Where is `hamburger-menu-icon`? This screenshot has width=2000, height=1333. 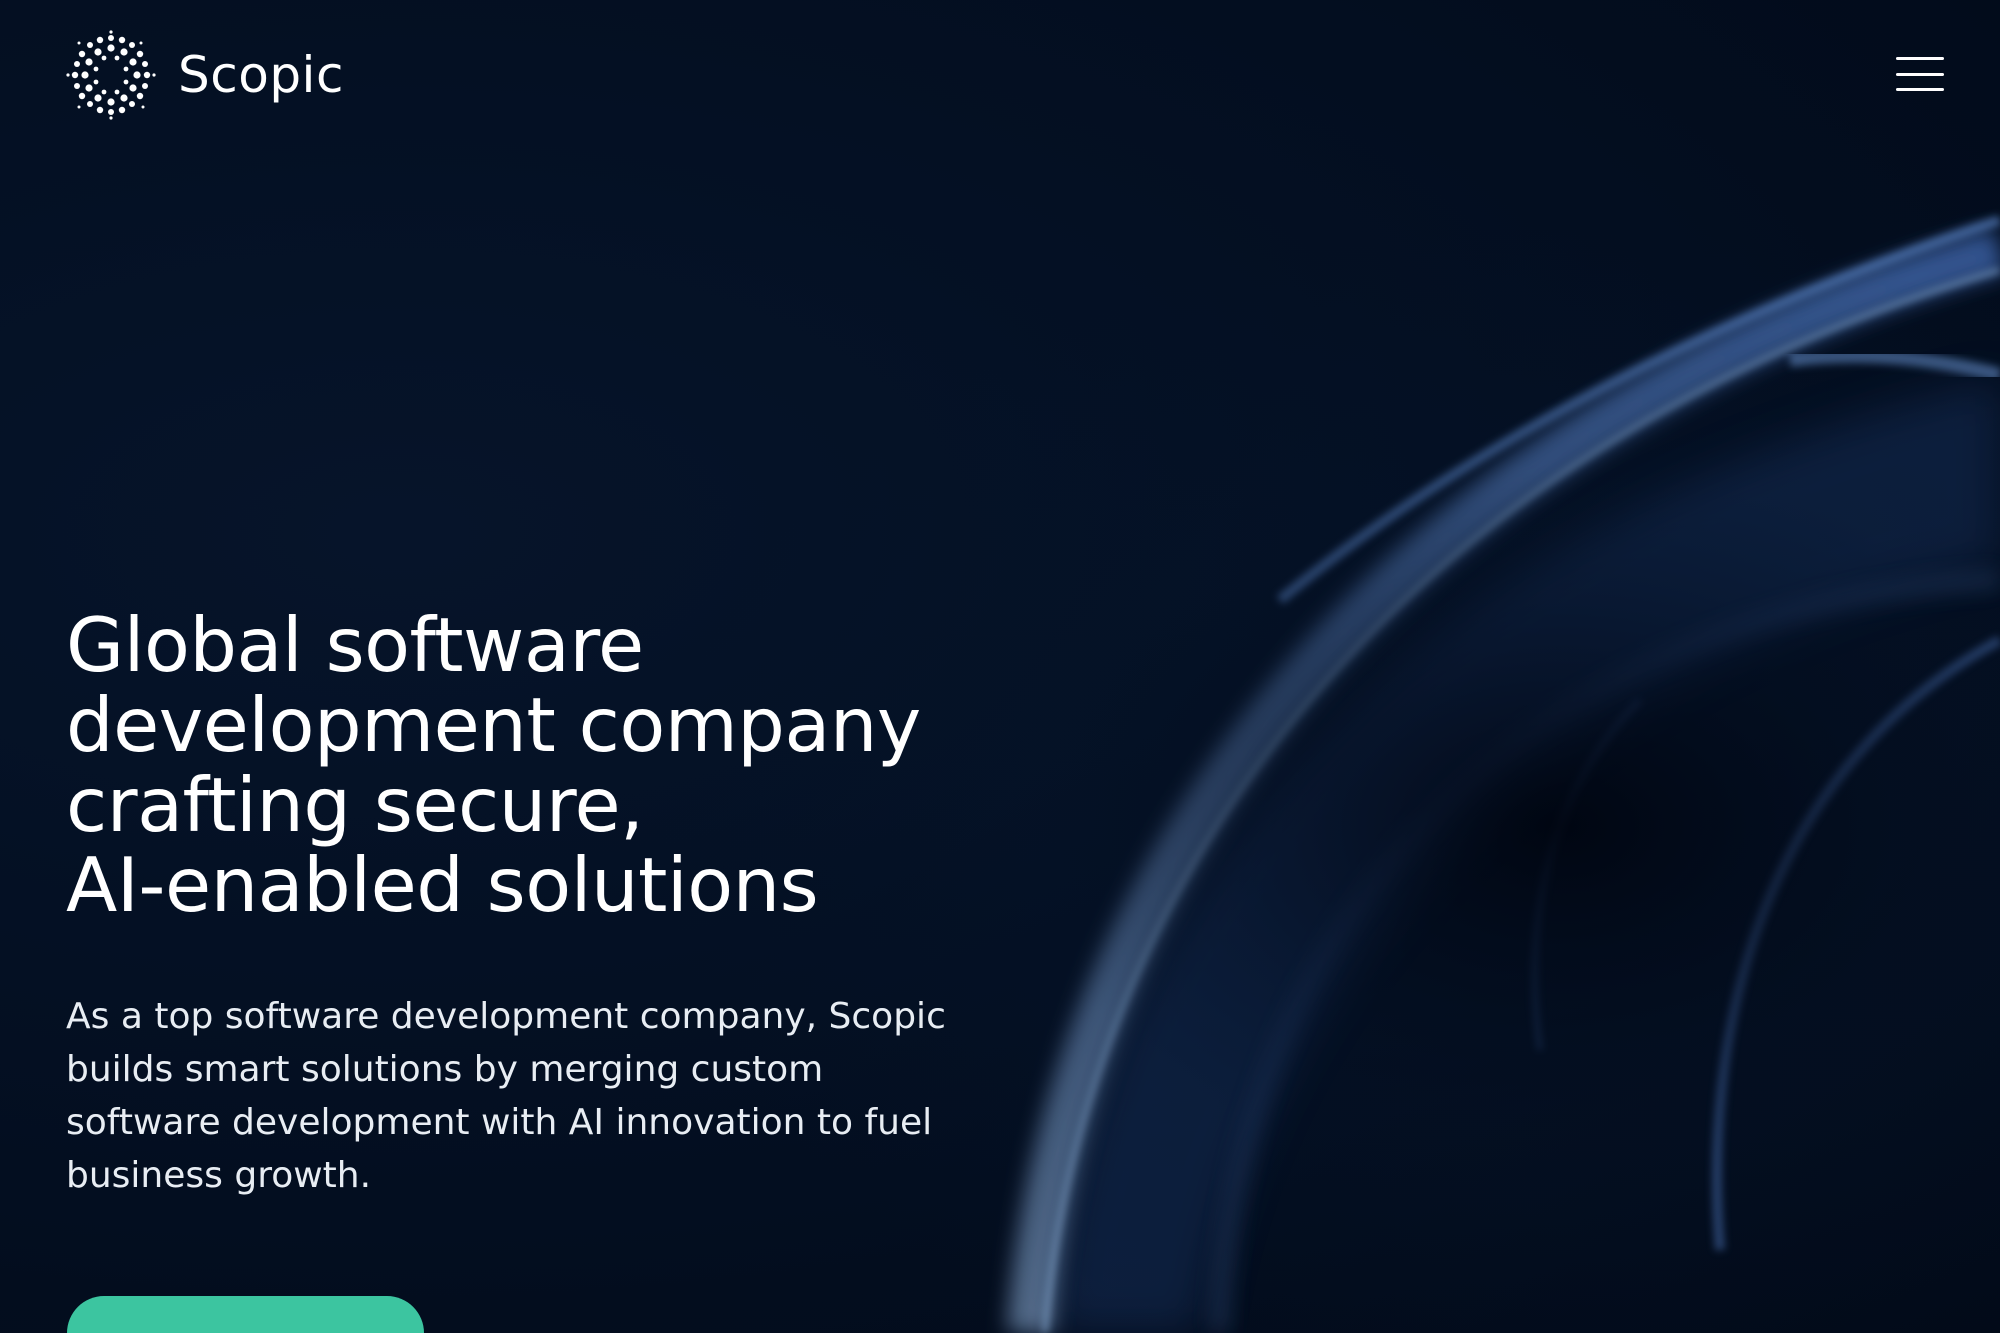 hamburger-menu-icon is located at coordinates (1920, 74).